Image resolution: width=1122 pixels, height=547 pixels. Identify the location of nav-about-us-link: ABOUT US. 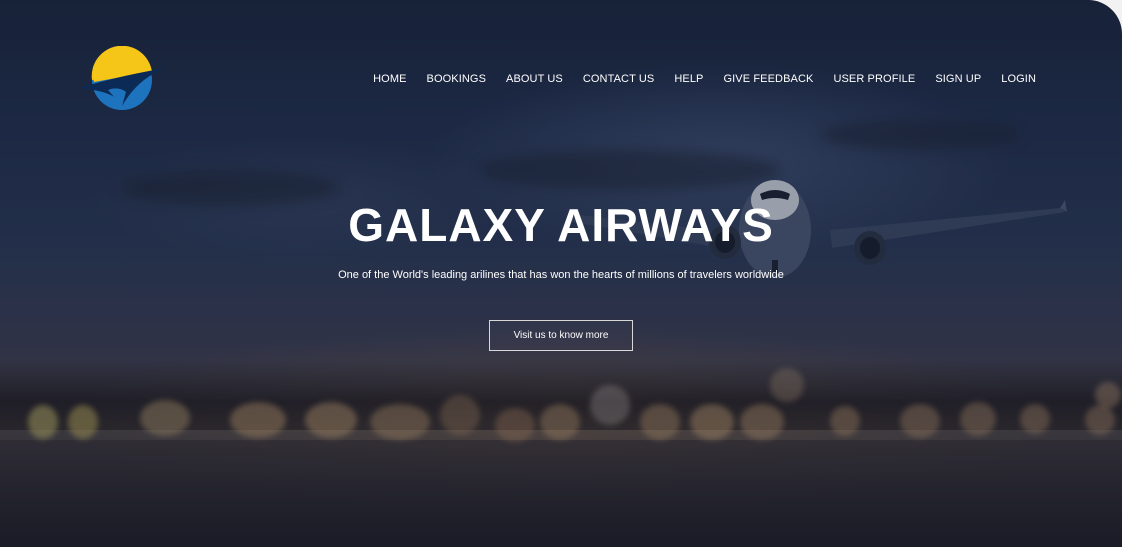
(534, 79).